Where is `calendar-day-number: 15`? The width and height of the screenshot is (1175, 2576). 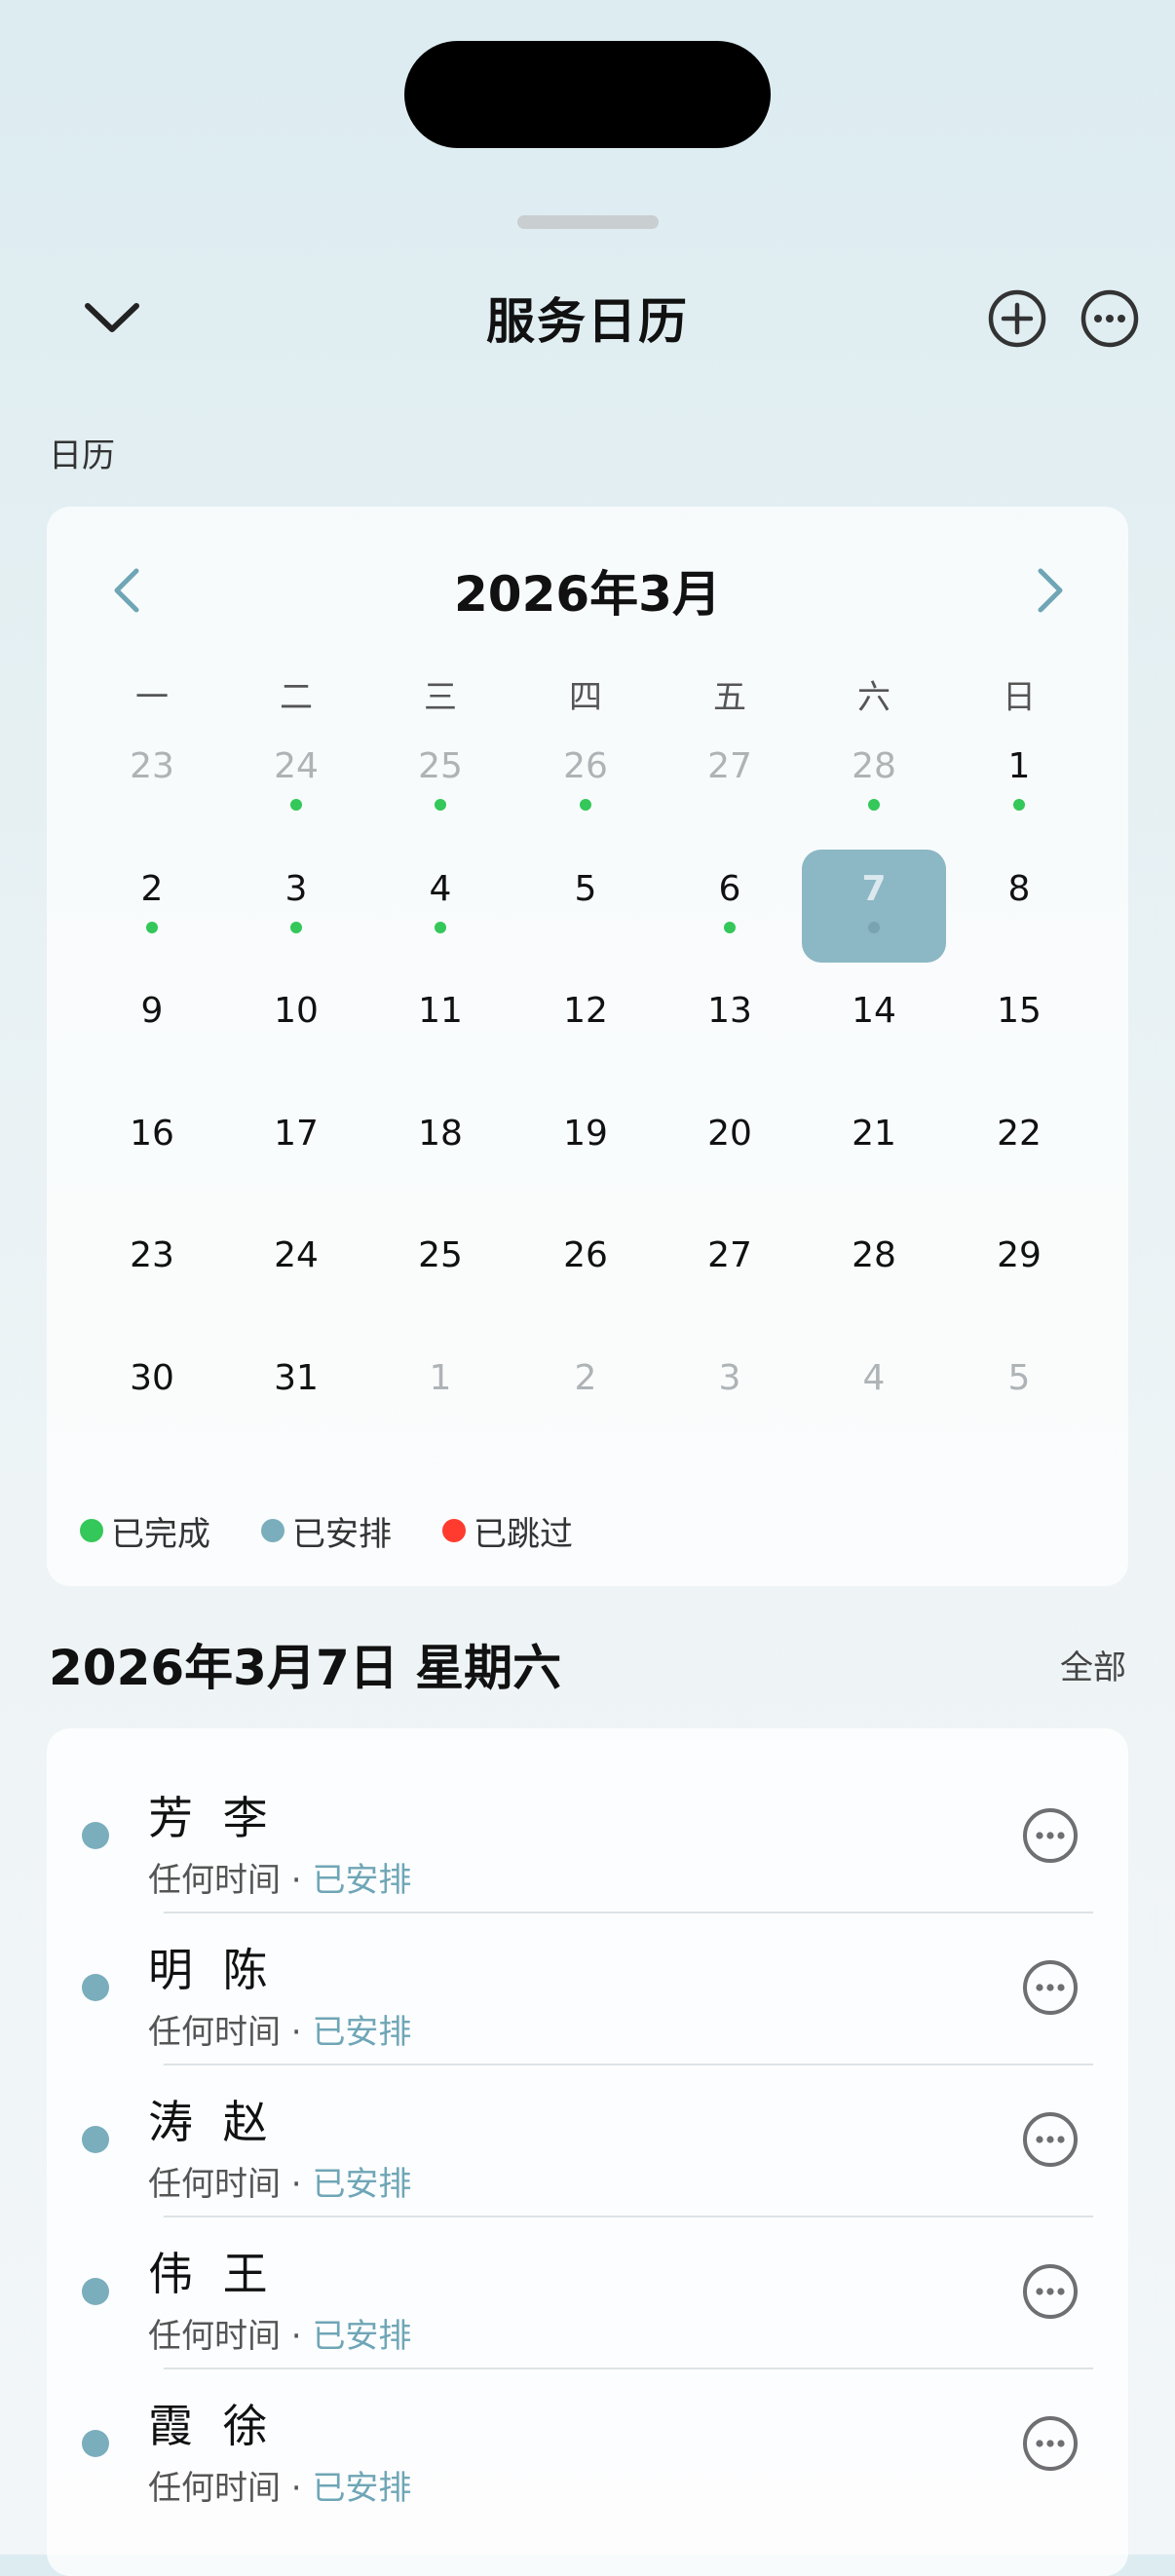
calendar-day-number: 15 is located at coordinates (1019, 1011).